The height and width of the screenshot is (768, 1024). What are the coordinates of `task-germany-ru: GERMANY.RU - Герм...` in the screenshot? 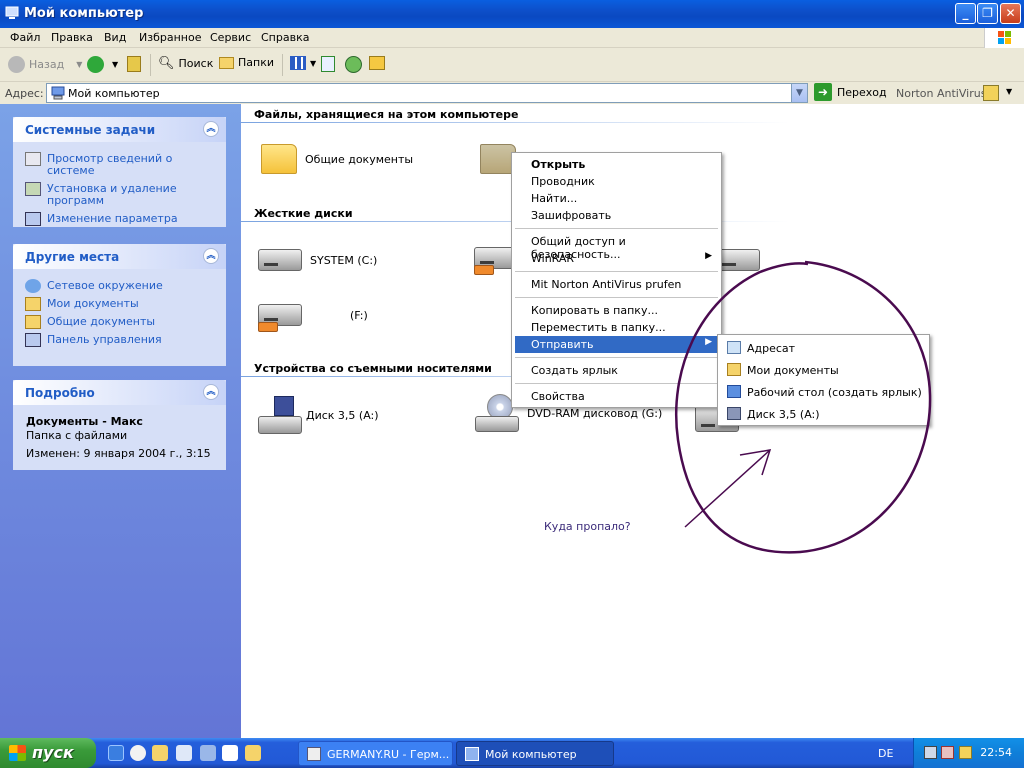 It's located at (375, 753).